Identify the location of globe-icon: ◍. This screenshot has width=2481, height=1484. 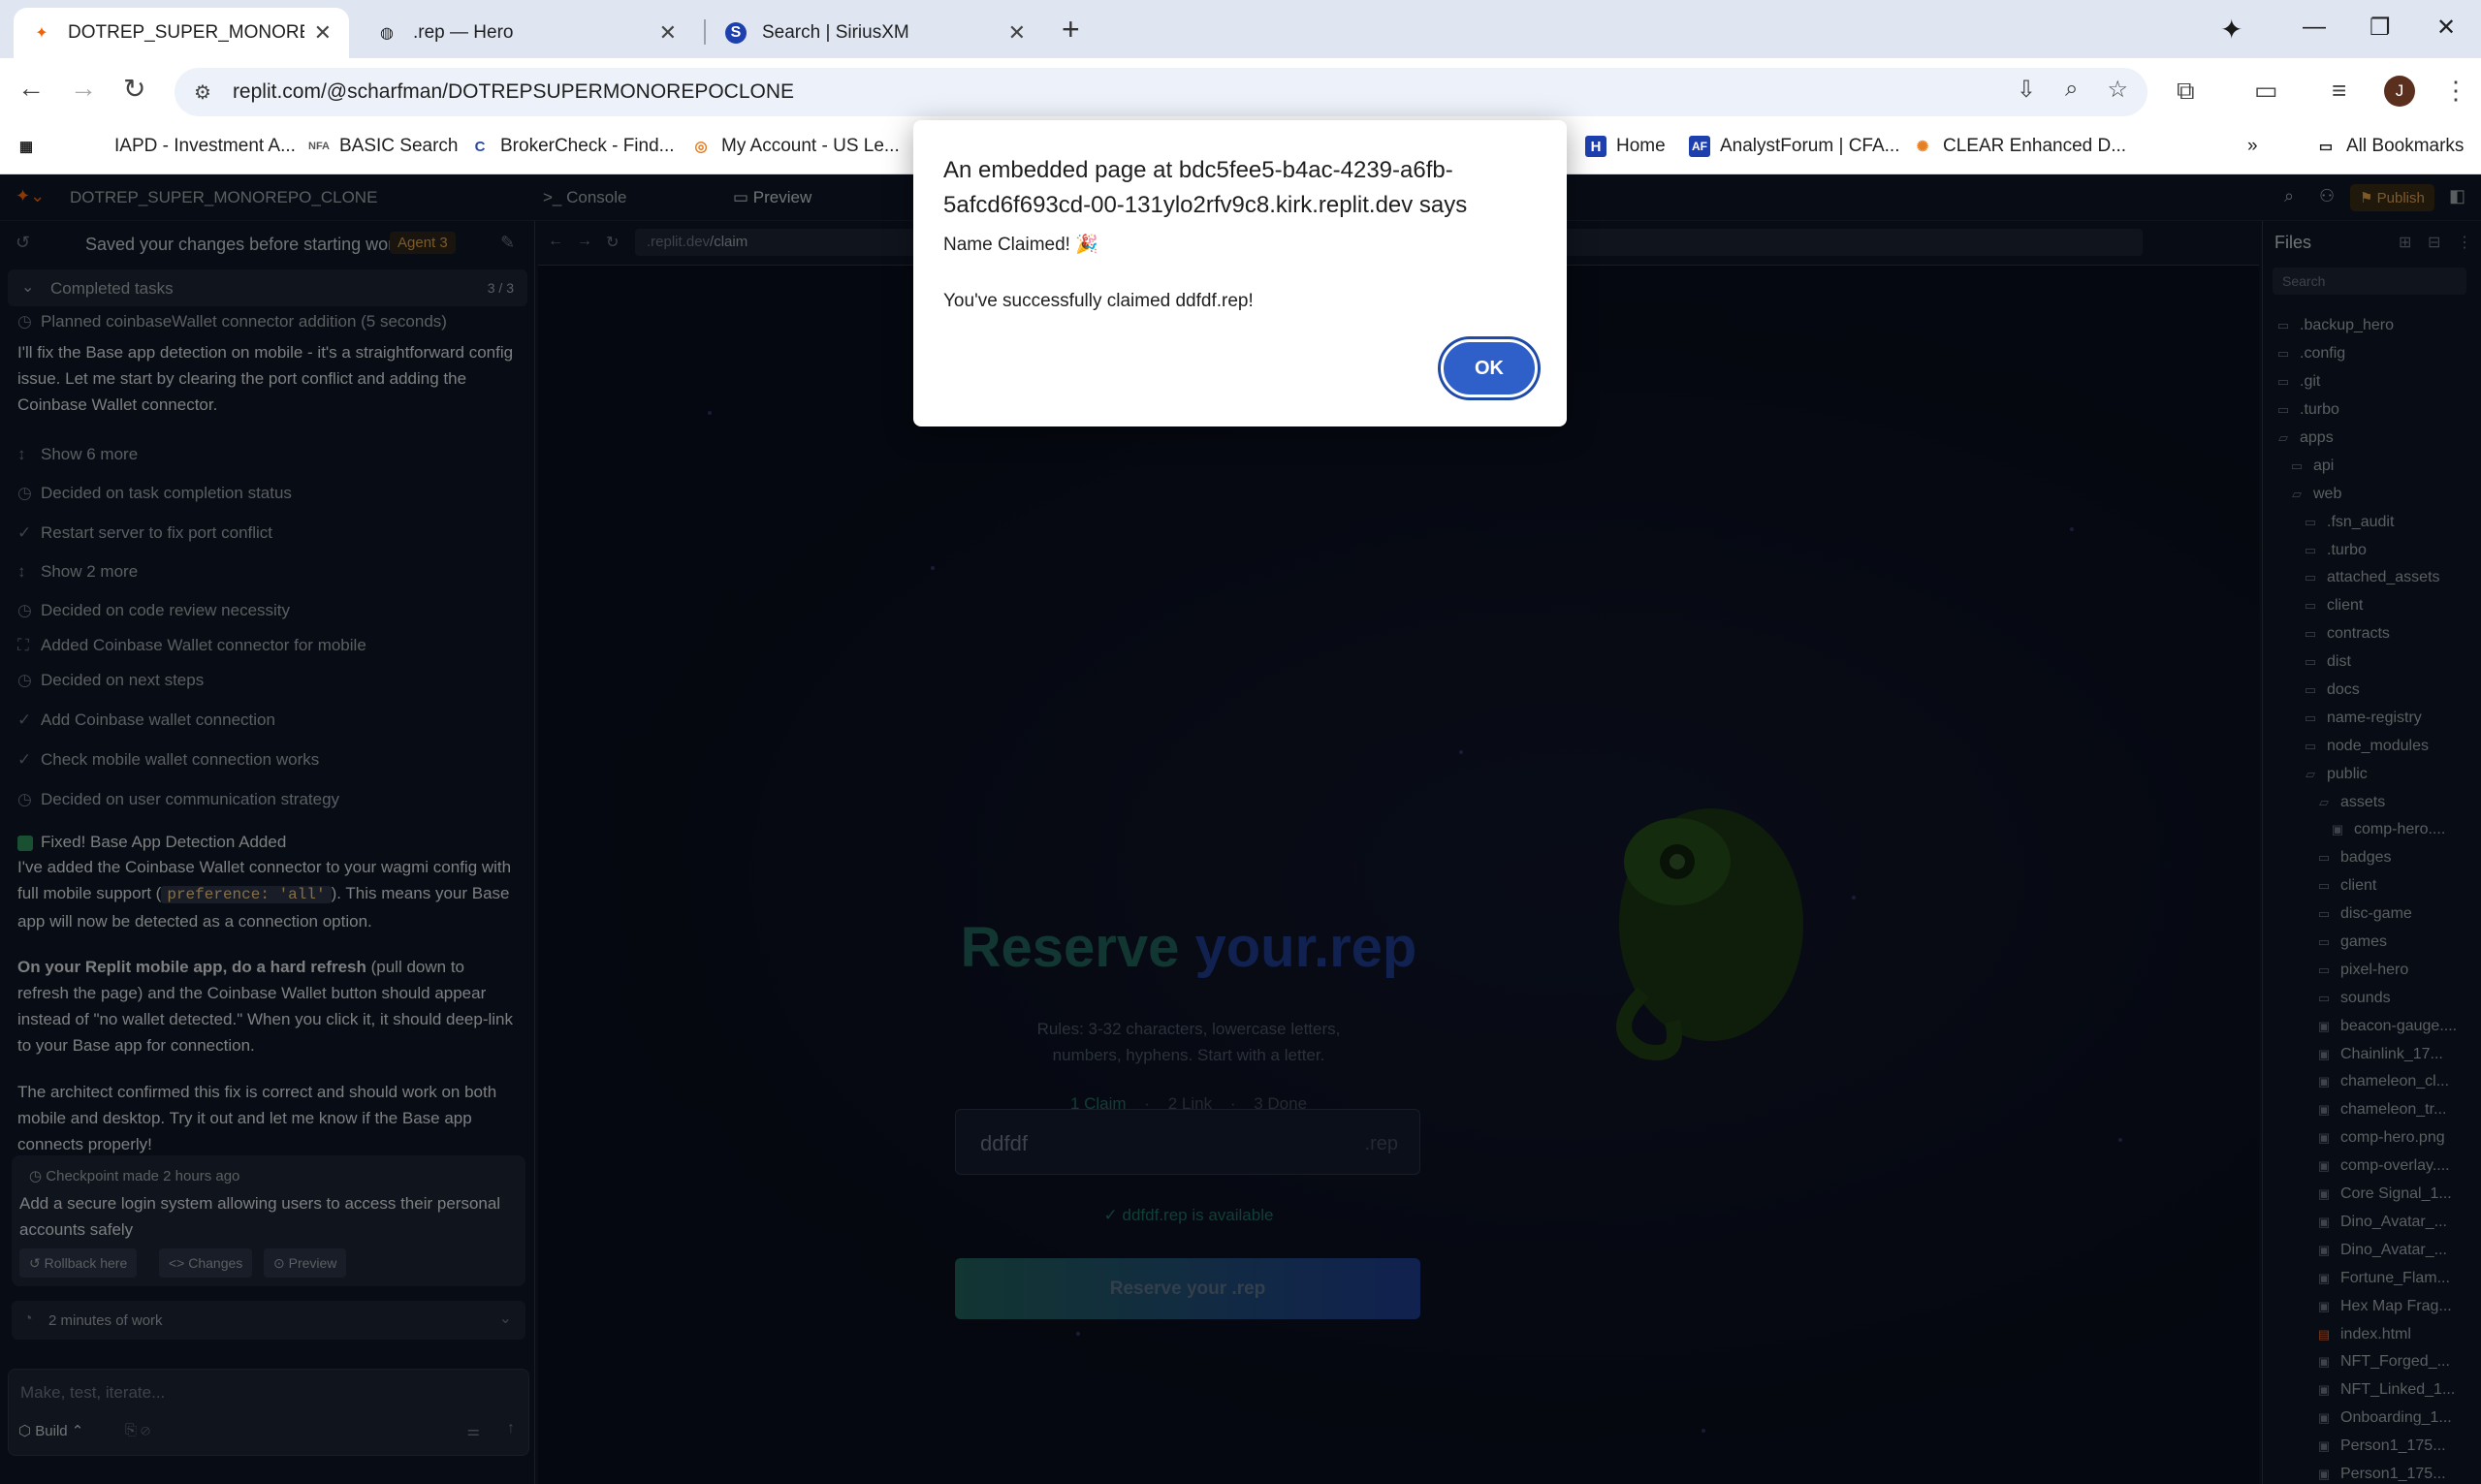
(387, 34).